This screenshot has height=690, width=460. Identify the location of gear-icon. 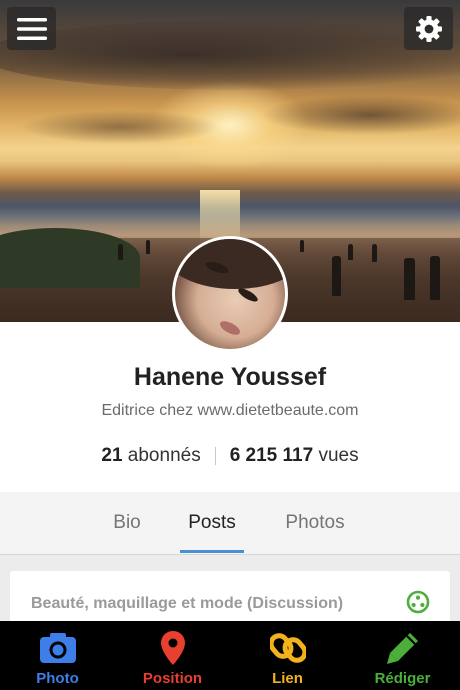
(428, 28).